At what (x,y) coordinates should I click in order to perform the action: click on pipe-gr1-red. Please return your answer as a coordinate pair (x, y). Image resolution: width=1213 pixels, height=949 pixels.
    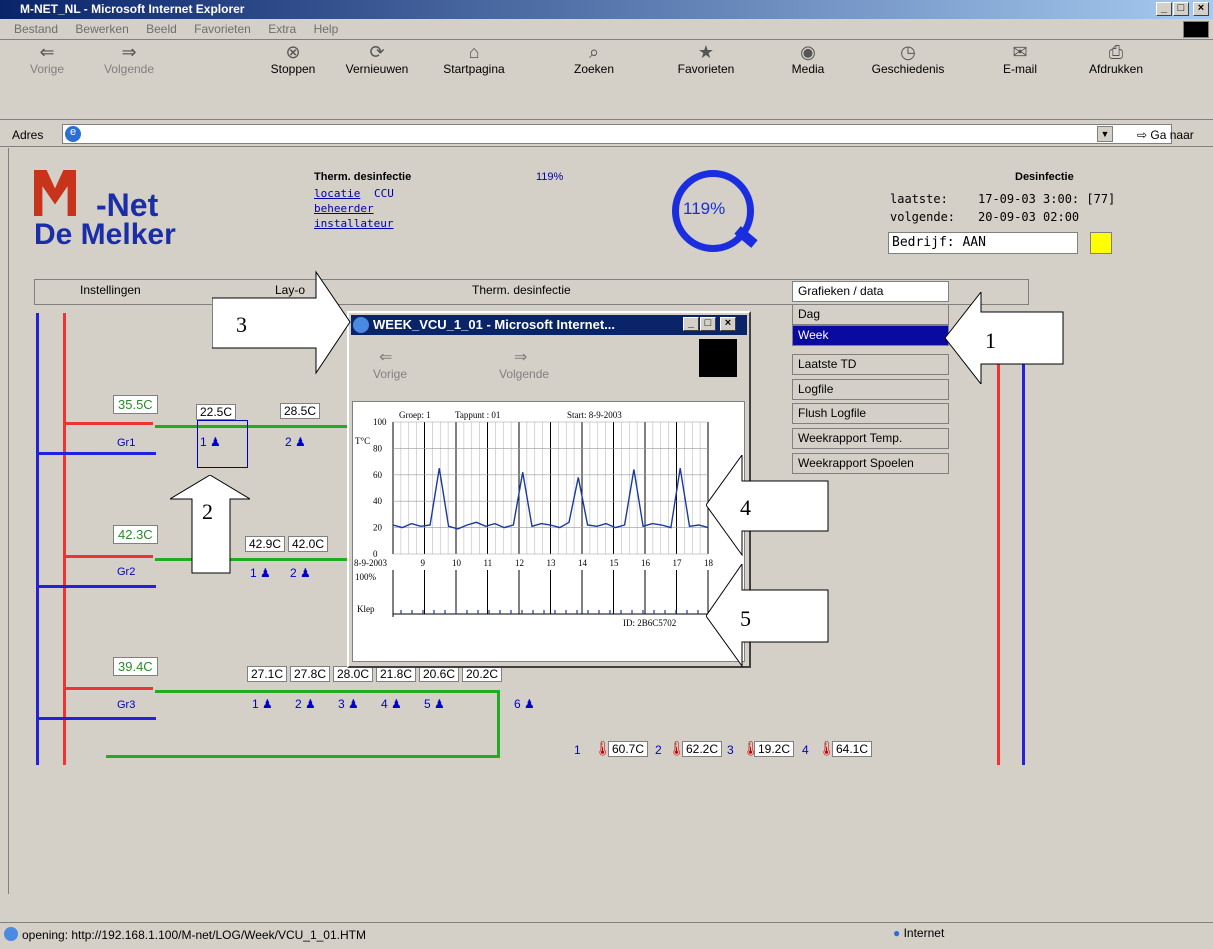
    Looking at the image, I should click on (108, 423).